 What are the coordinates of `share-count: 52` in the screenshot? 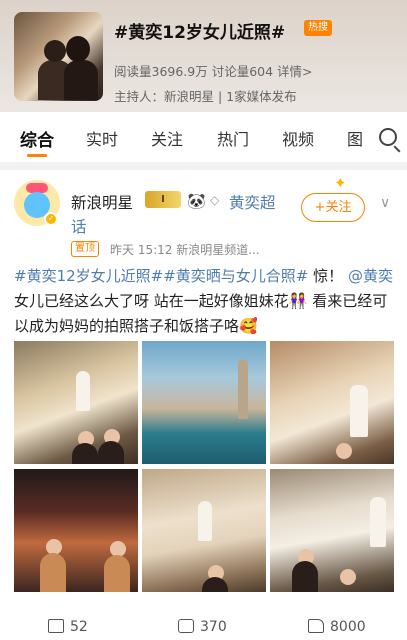 It's located at (79, 627).